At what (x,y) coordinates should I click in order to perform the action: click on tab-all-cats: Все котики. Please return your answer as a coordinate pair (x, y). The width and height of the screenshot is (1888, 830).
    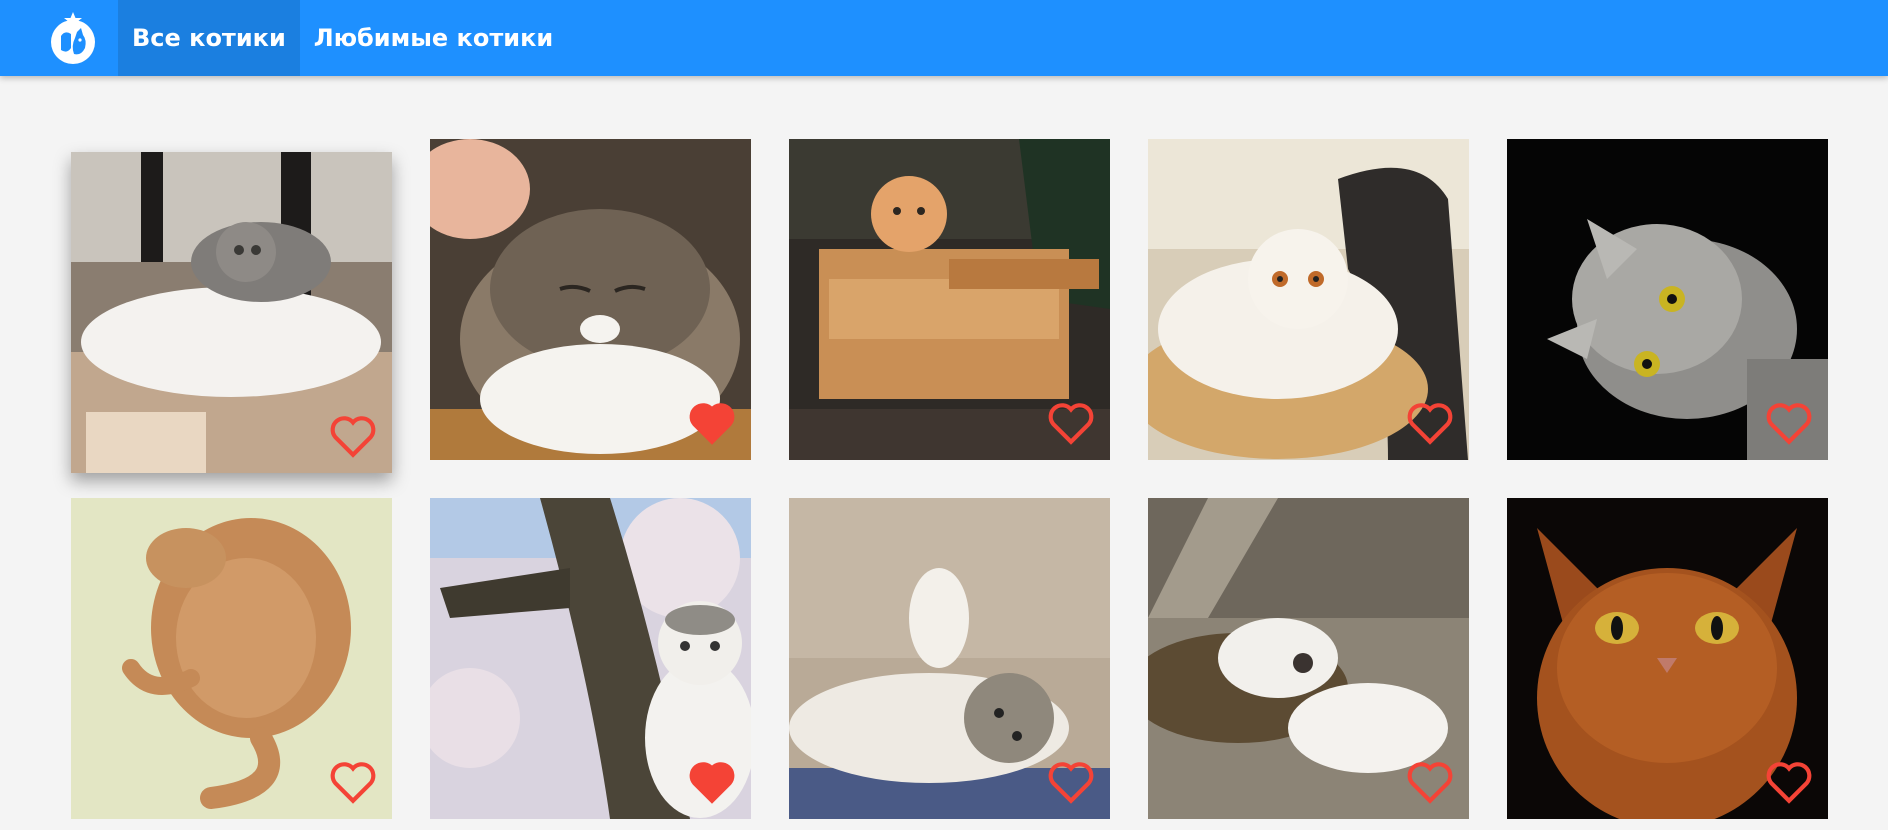
    Looking at the image, I should click on (209, 38).